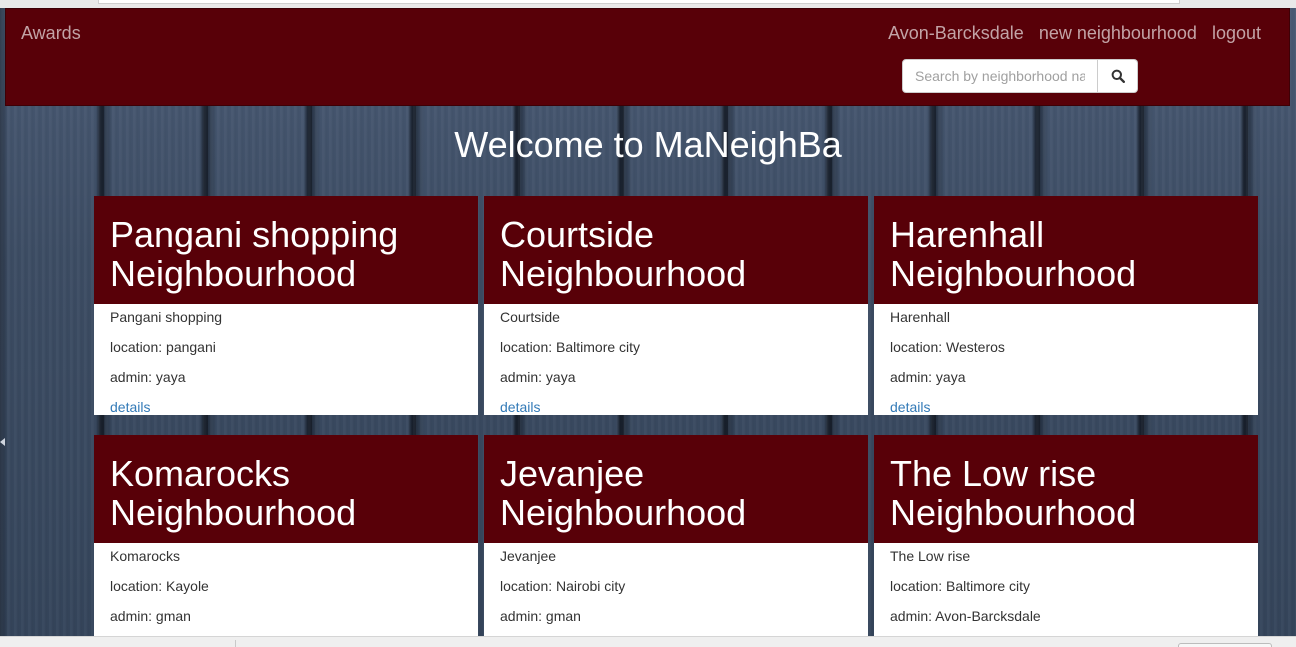  I want to click on search-form, so click(1020, 76).